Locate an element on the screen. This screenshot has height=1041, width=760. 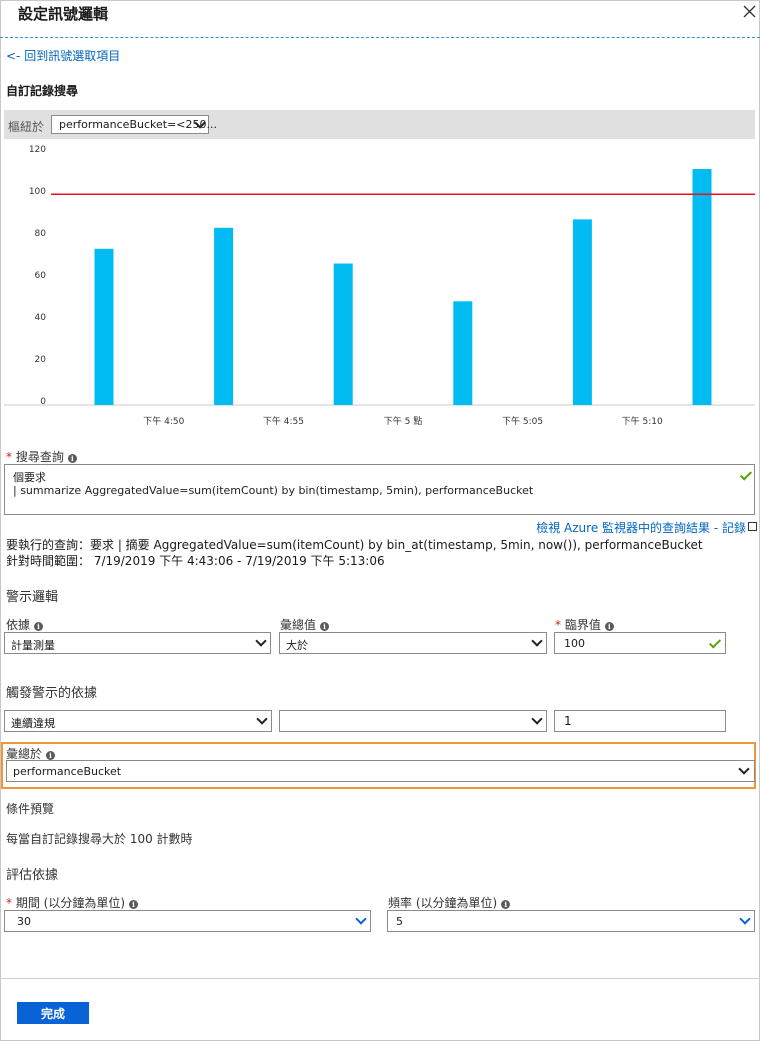
x-tick-label: 下午 4:50 is located at coordinates (163, 421).